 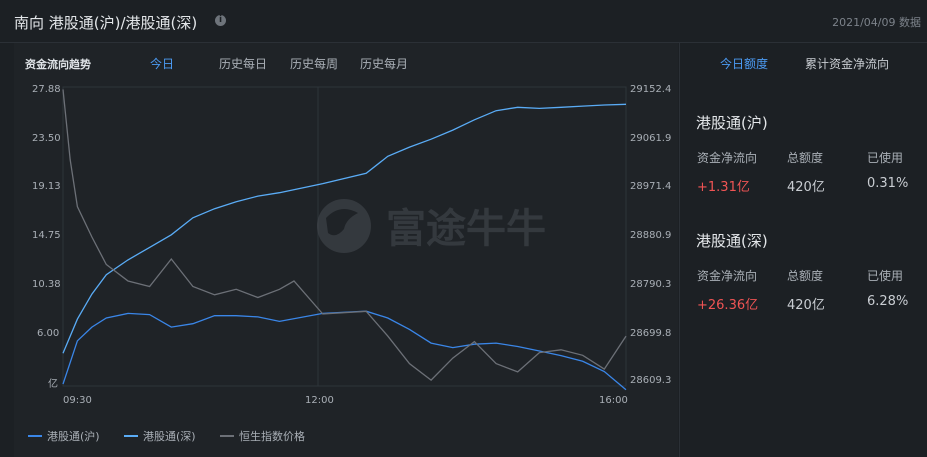 What do you see at coordinates (220, 20) in the screenshot?
I see `info-icon: i` at bounding box center [220, 20].